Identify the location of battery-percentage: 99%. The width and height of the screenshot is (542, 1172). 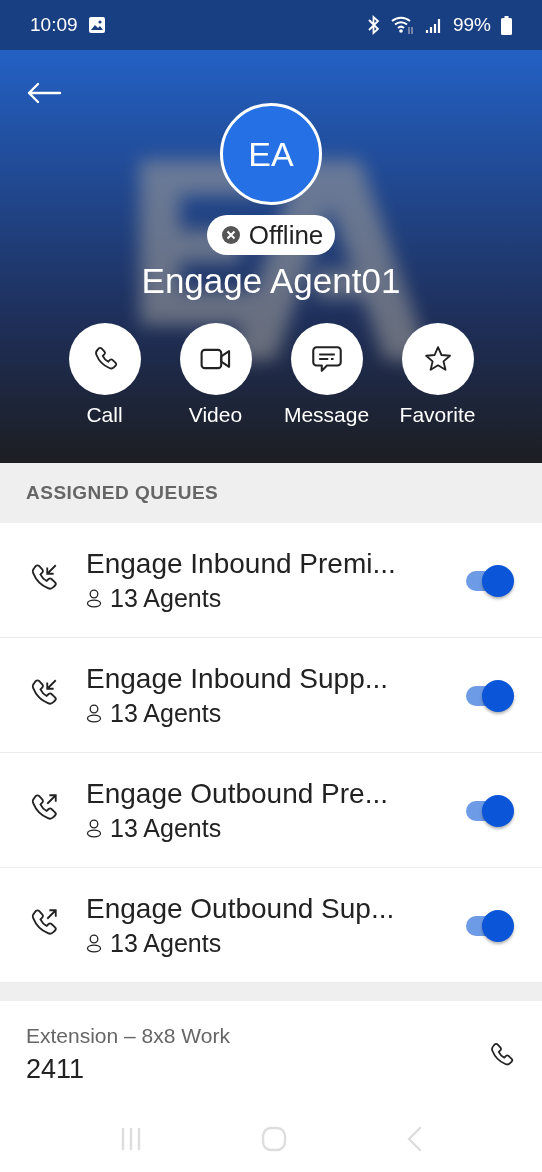
(471, 25).